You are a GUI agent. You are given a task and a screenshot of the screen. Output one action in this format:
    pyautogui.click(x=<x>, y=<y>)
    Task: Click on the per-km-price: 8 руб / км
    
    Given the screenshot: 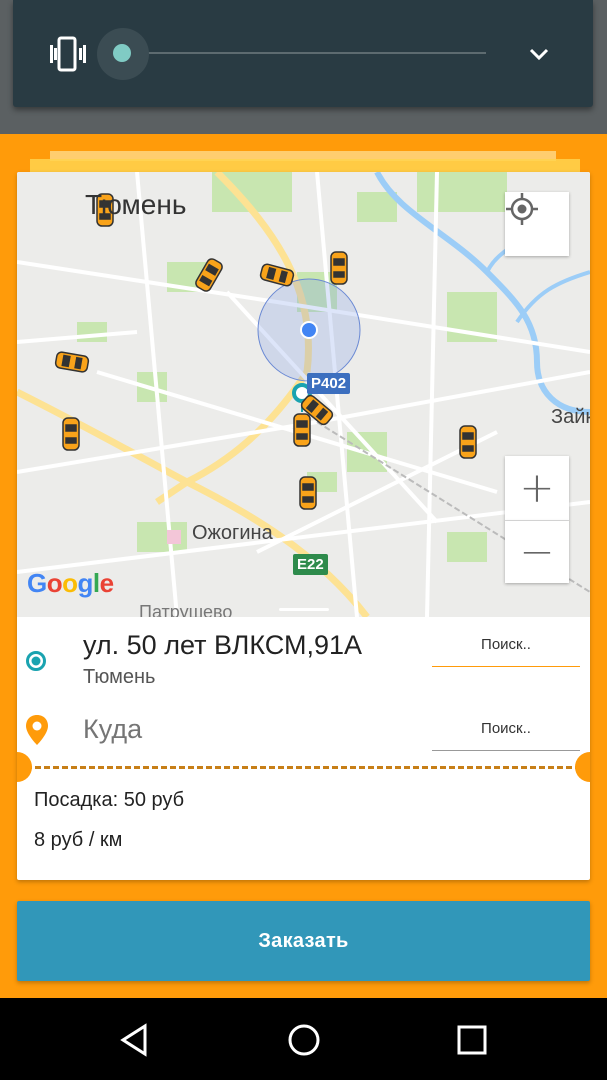 What is the action you would take?
    pyautogui.click(x=78, y=840)
    